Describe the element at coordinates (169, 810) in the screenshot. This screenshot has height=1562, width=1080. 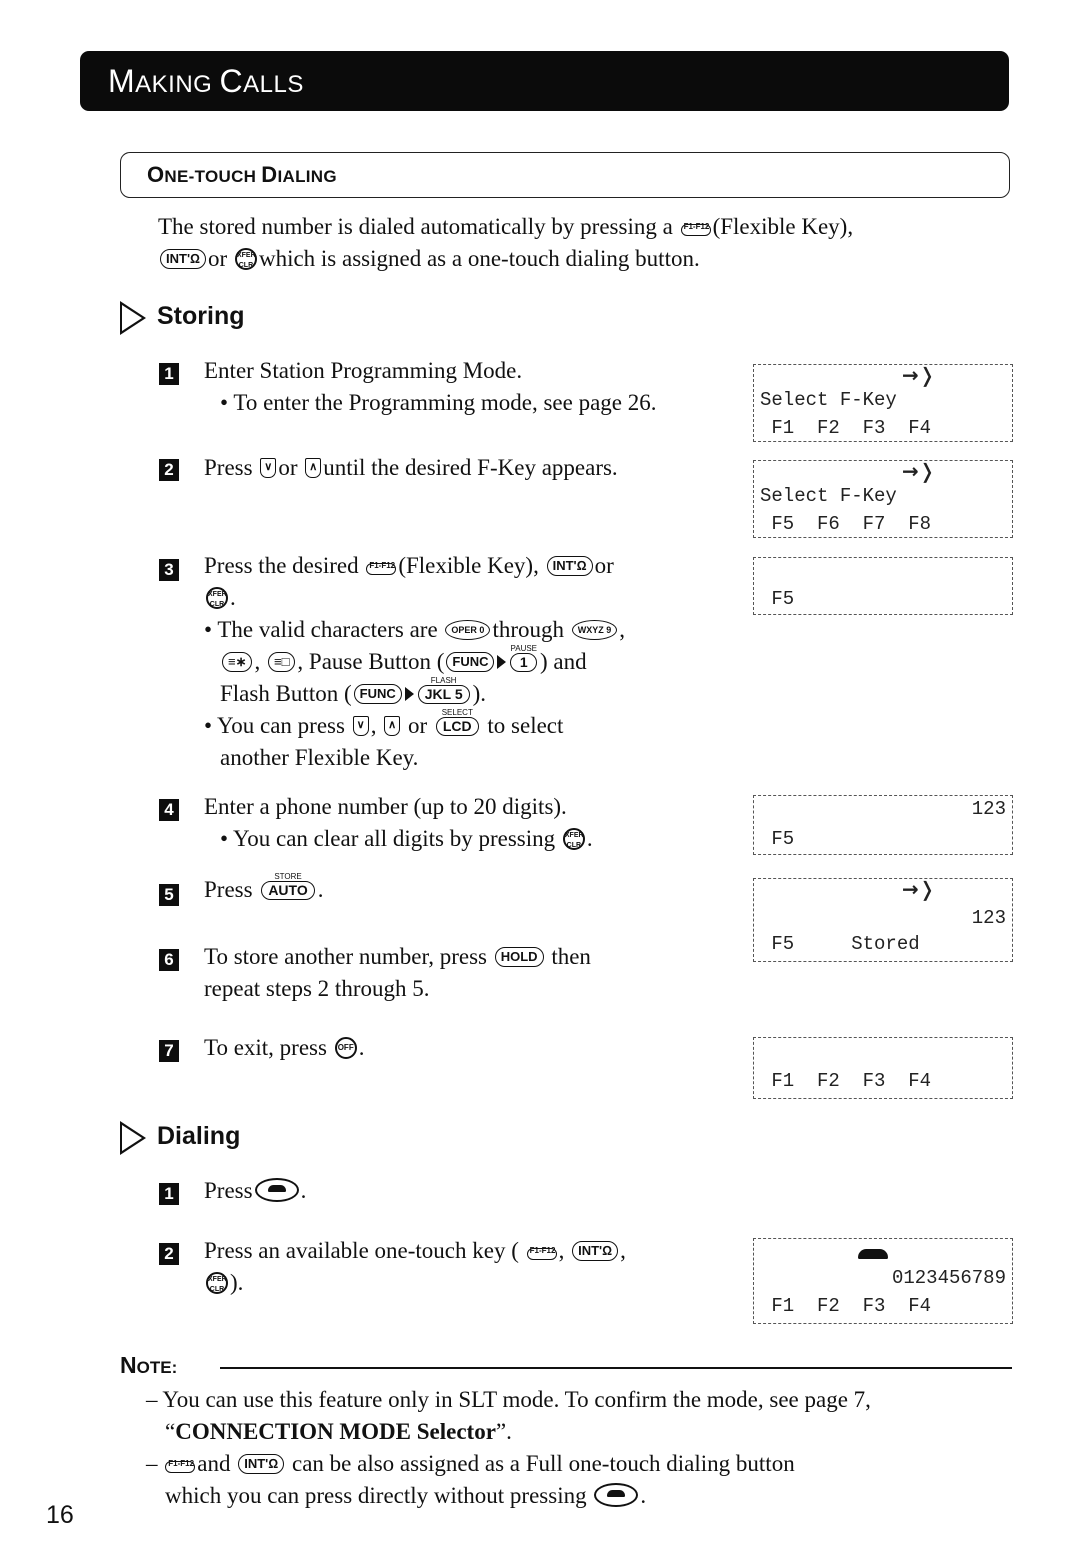
I see `step-number: 4` at that location.